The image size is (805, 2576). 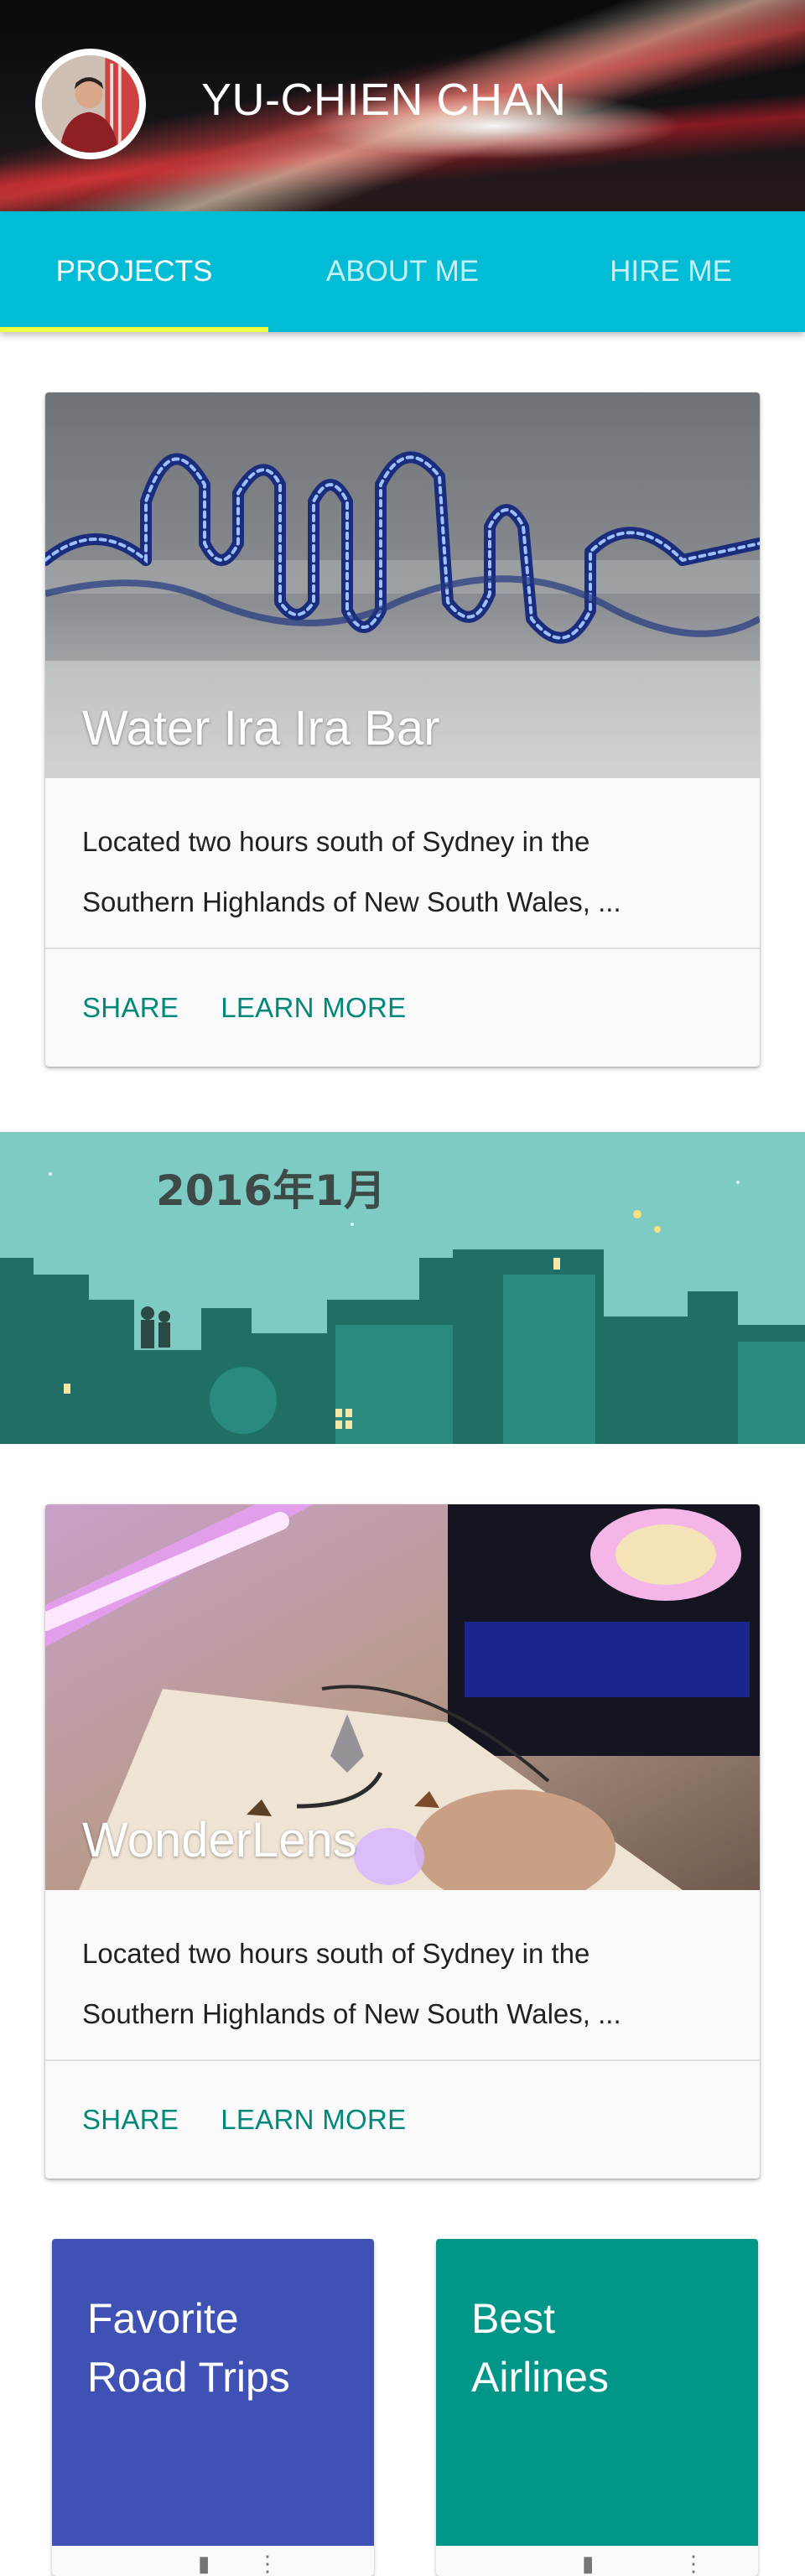 I want to click on profile-header: YU-CHIEN CHAN, so click(x=402, y=105).